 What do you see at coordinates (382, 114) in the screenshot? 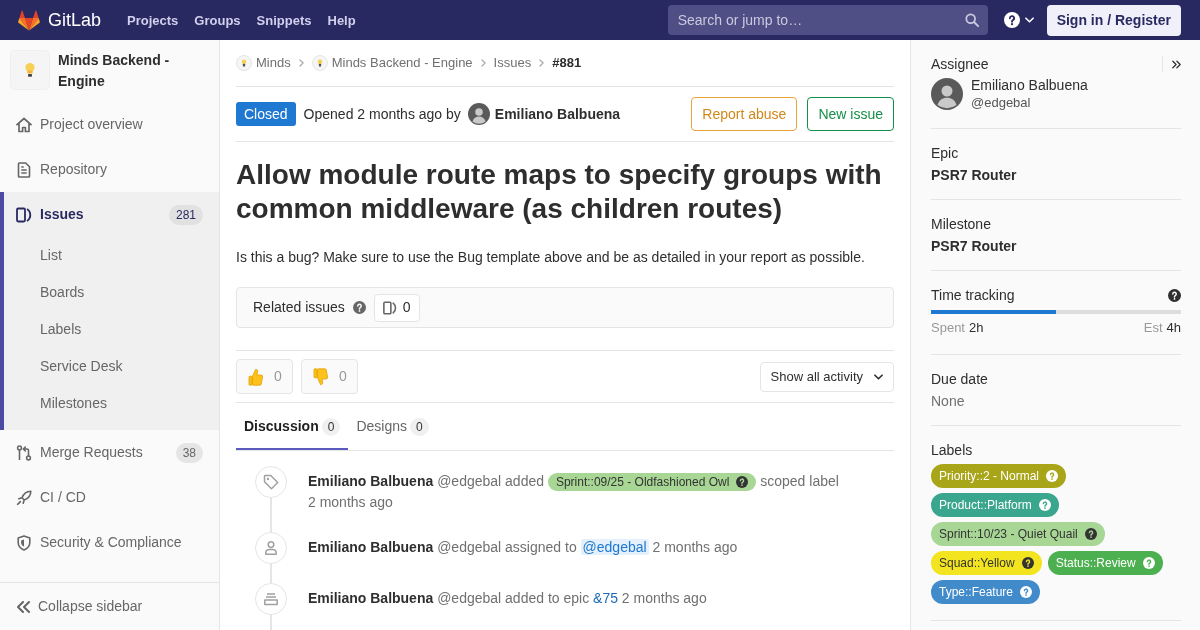
I see `issue-meta-text: Opened 2 months ago by` at bounding box center [382, 114].